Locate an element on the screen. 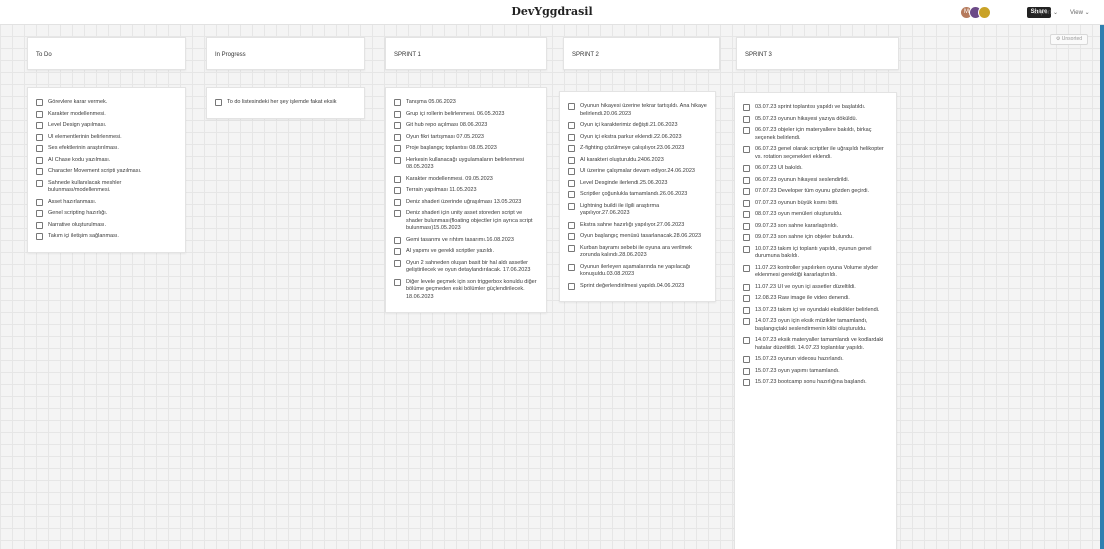  task-item: Level Design yapılması. is located at coordinates (107, 126).